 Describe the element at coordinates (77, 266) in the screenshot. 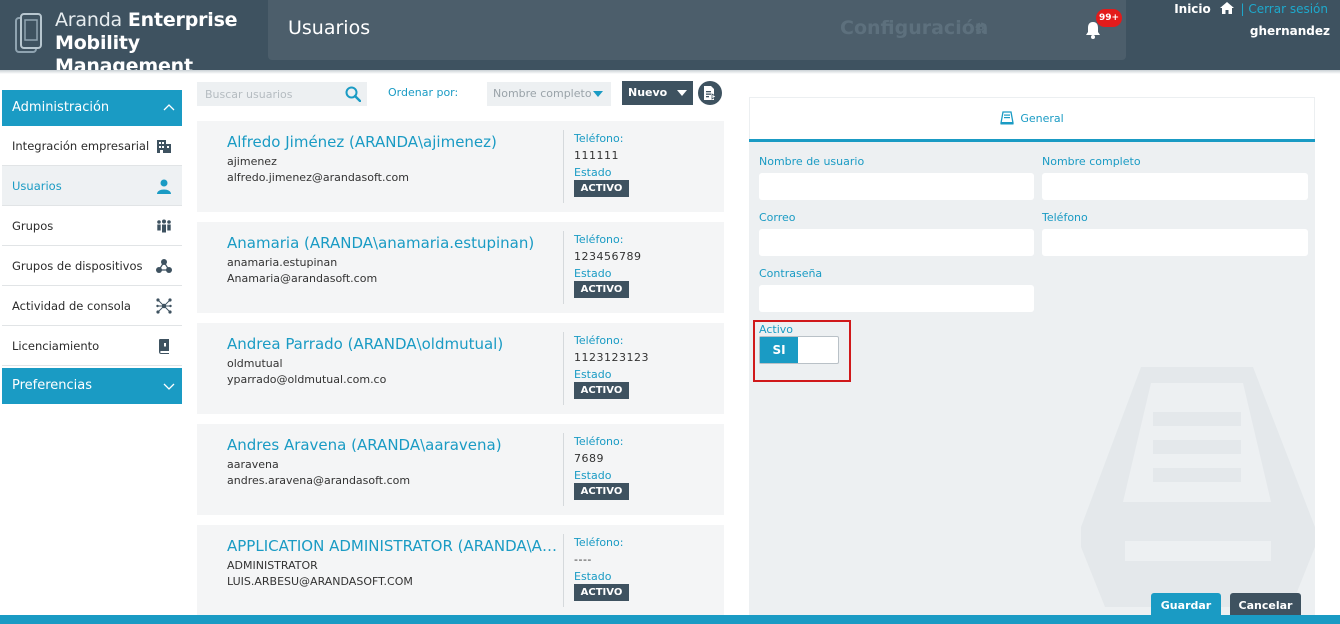

I see `sidebar-item-label: Grupos de dispositivos` at that location.